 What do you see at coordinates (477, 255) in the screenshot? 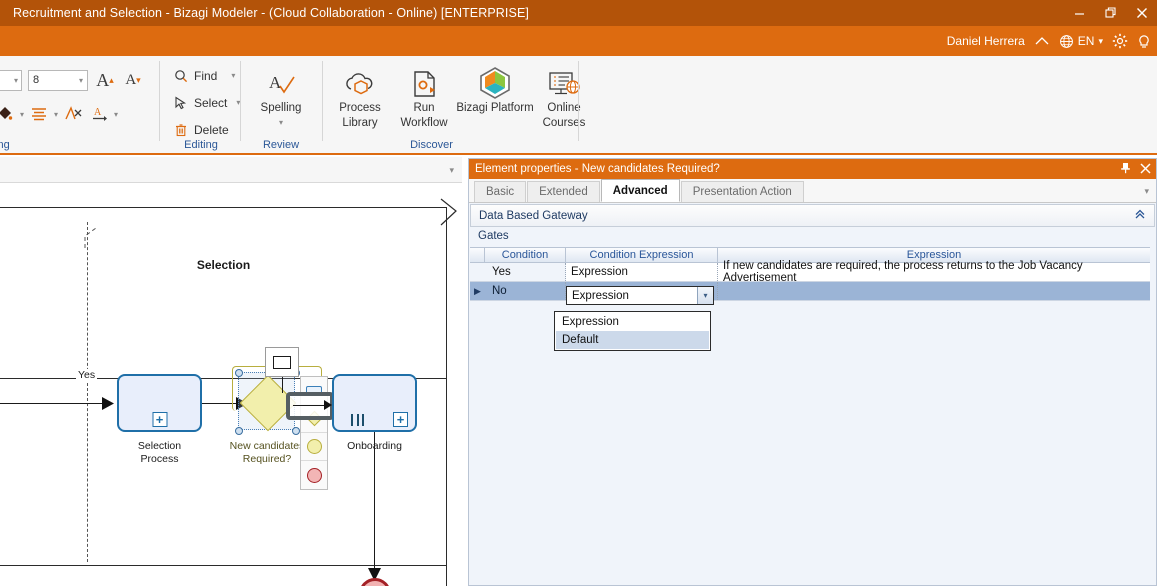
I see `grid-header-marker` at bounding box center [477, 255].